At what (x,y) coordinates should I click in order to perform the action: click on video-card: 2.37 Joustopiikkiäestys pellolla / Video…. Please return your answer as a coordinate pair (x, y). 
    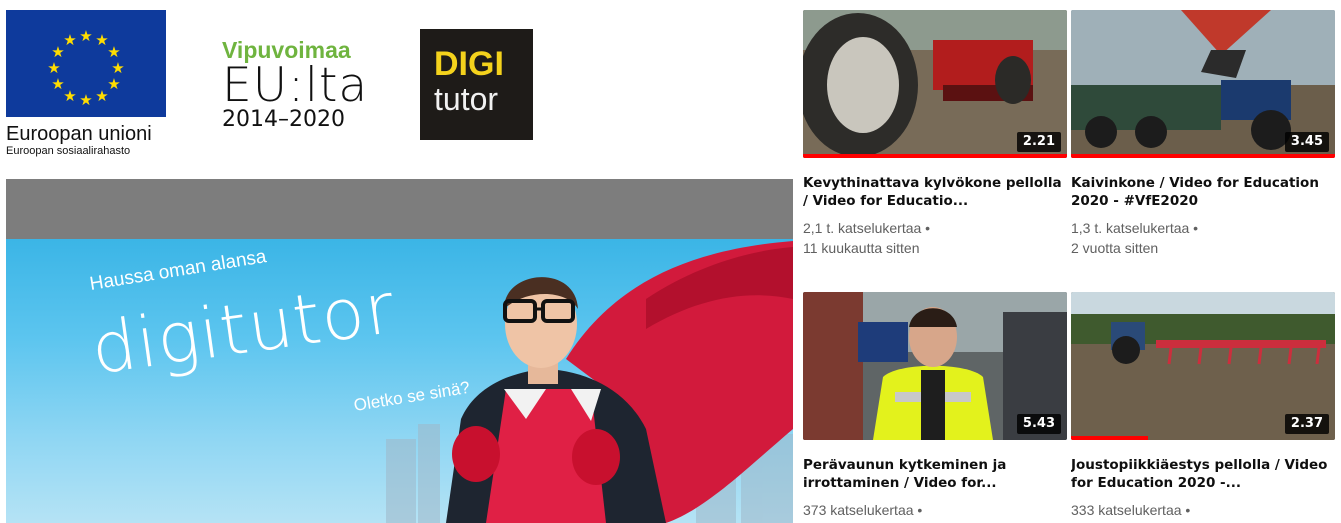
    Looking at the image, I should click on (1203, 406).